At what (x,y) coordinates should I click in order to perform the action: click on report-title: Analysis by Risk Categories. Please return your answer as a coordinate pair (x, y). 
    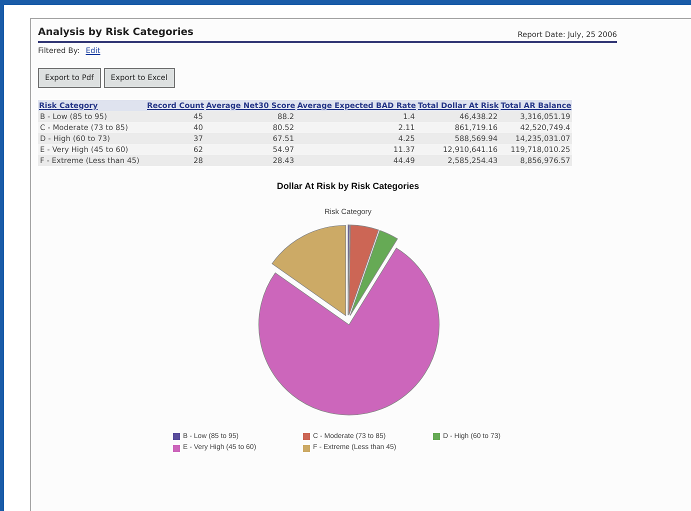
    Looking at the image, I should click on (116, 33).